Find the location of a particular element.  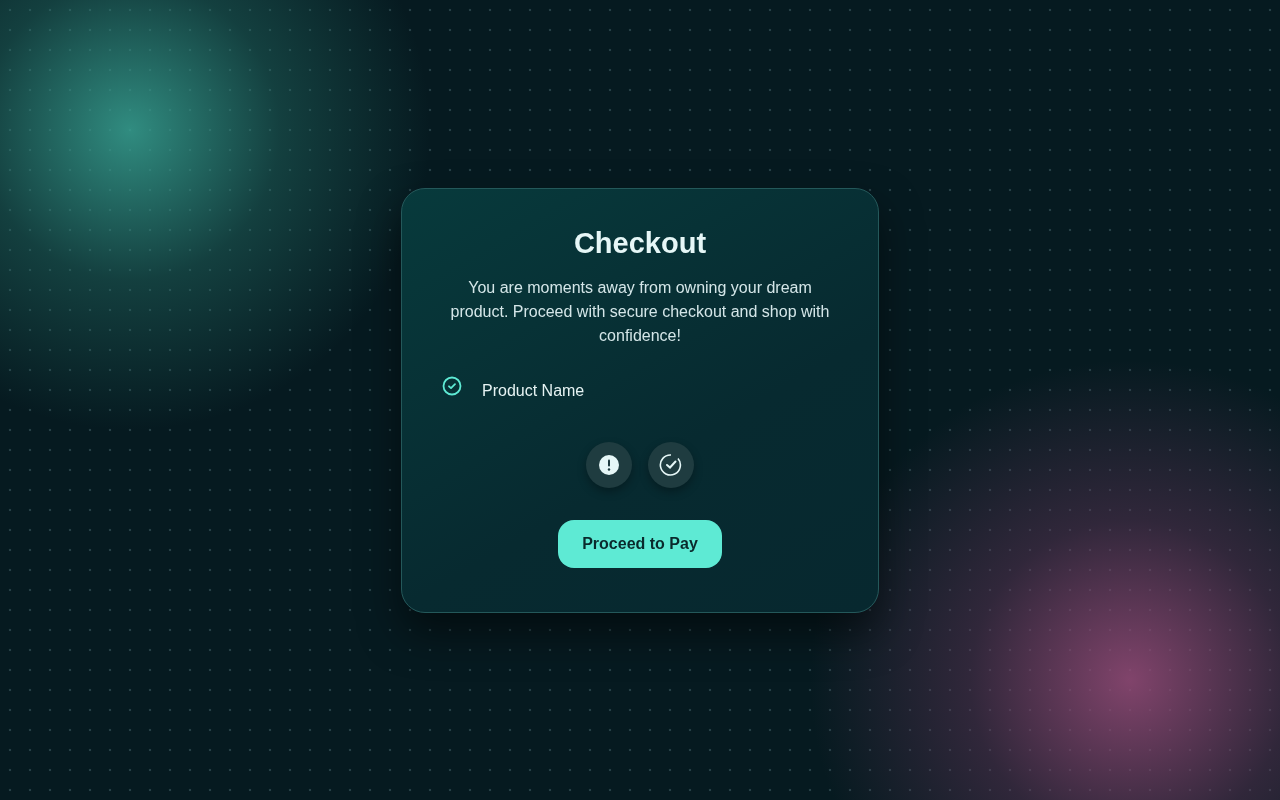

product-name: Product Name is located at coordinates (533, 390).